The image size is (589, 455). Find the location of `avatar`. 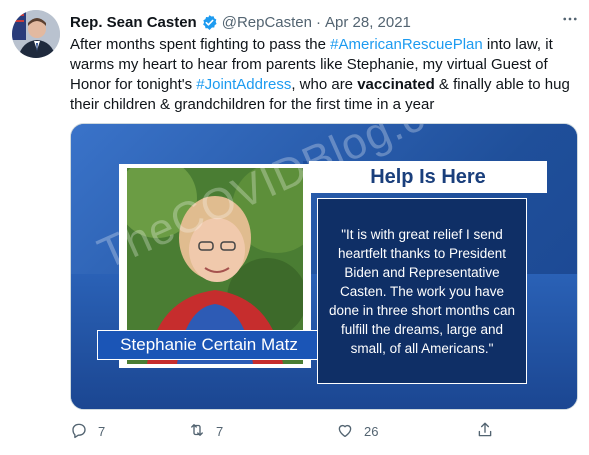

avatar is located at coordinates (36, 34).